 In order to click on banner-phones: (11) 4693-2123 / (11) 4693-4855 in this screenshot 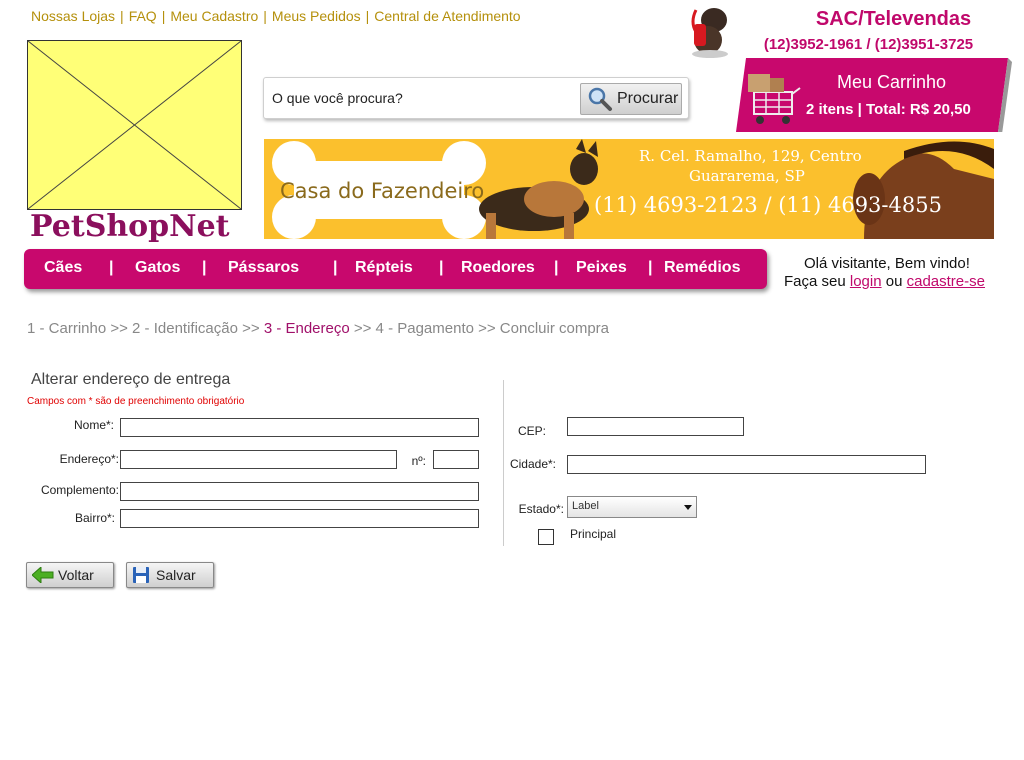, I will do `click(768, 205)`.